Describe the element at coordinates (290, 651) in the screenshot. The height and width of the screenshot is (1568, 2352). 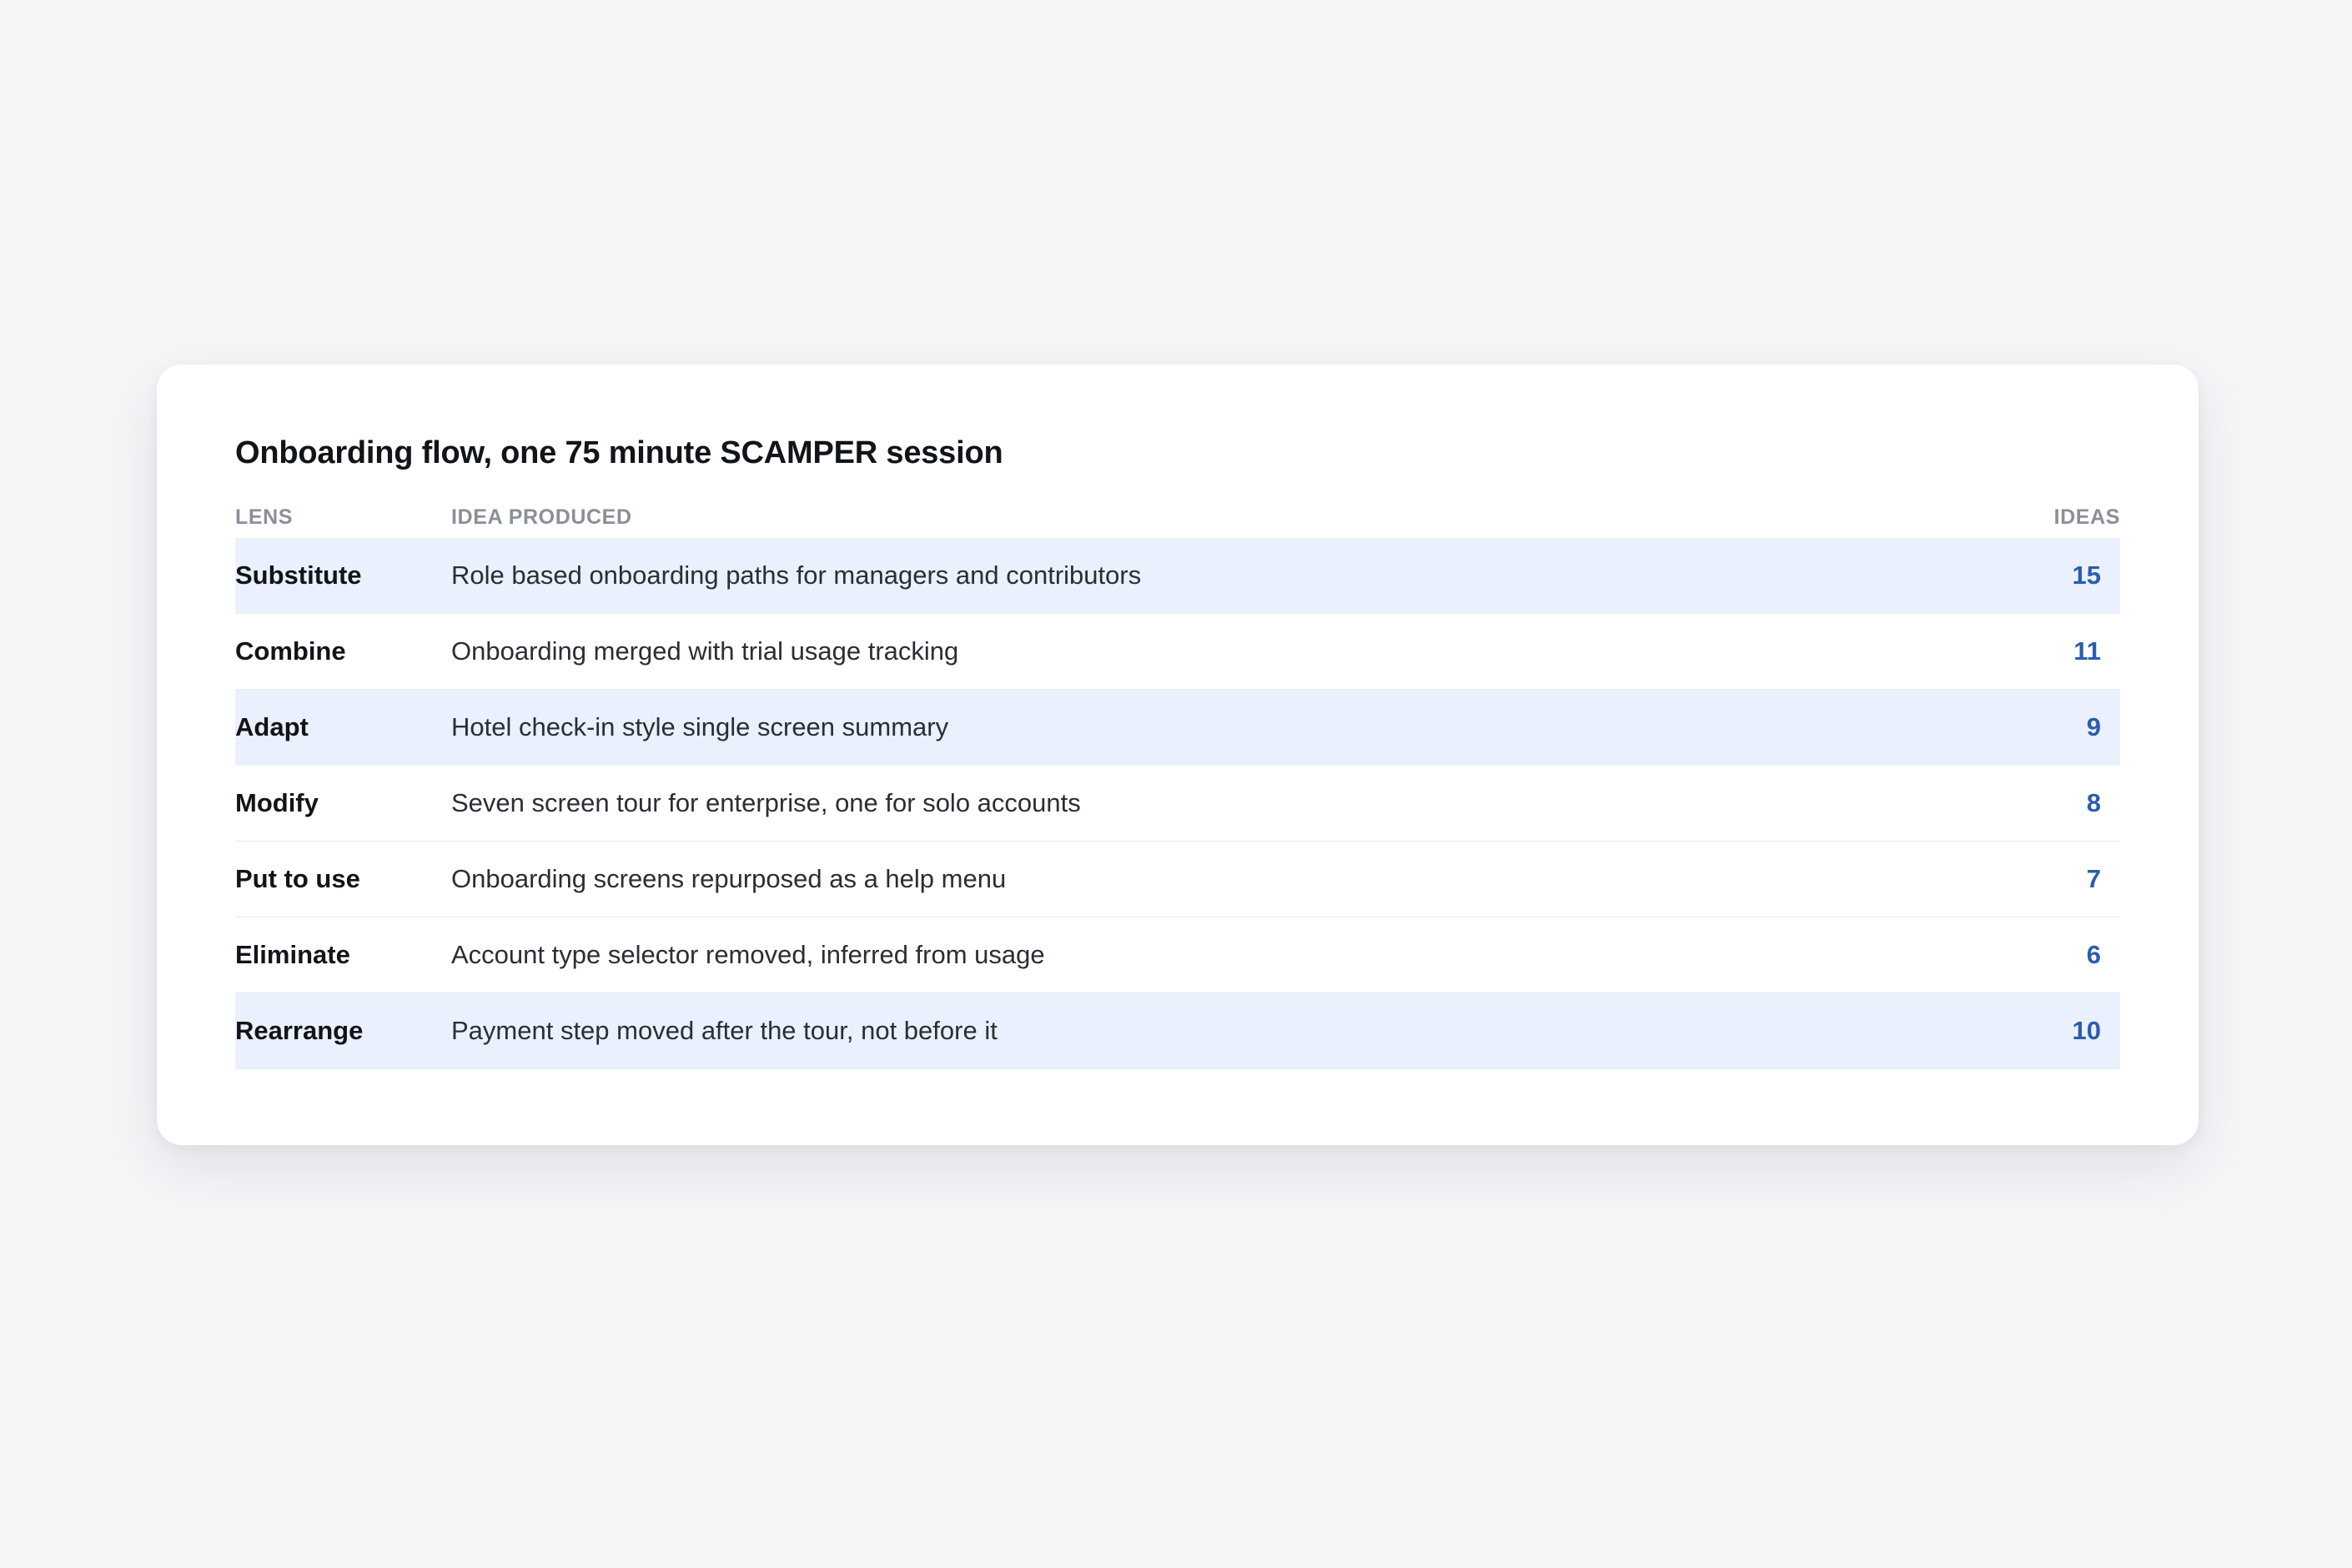
I see `lens-label: Combine` at that location.